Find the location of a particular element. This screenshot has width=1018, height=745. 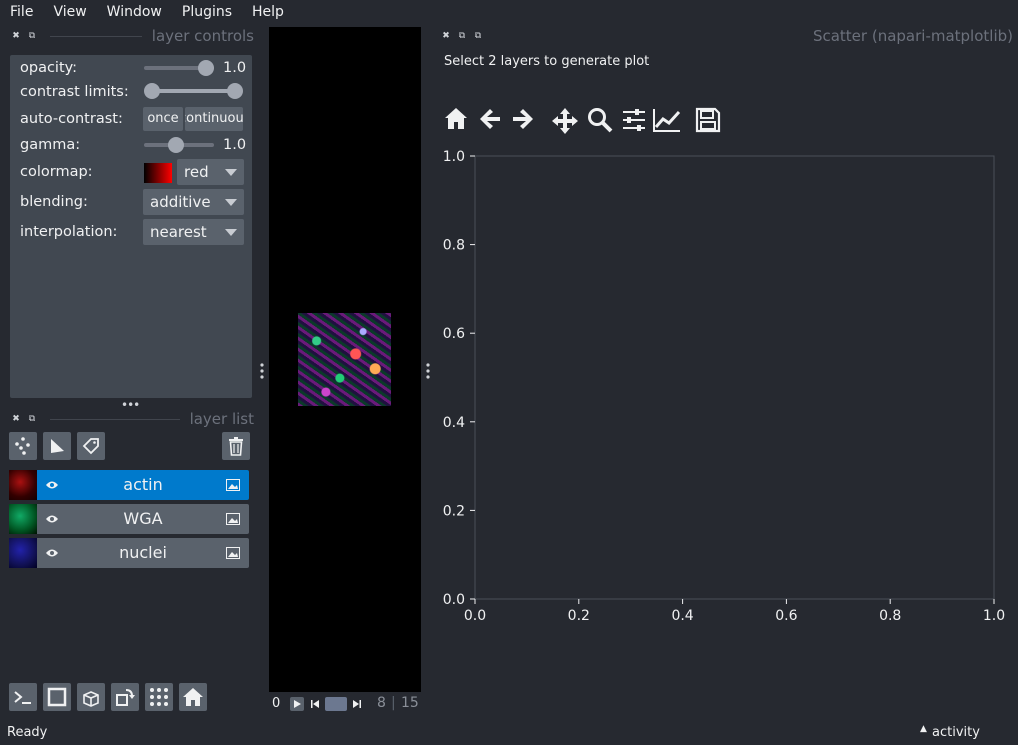

opacity-label: opacity: is located at coordinates (49, 68).